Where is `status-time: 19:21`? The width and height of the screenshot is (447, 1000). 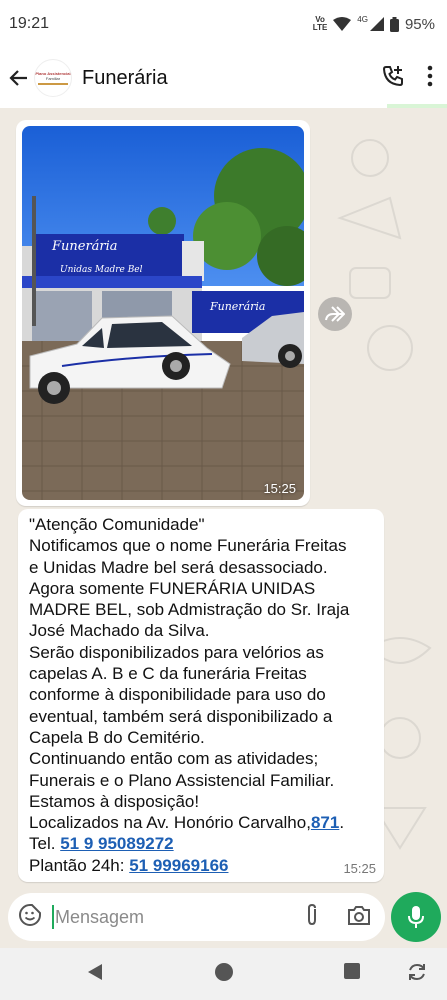
status-time: 19:21 is located at coordinates (29, 23).